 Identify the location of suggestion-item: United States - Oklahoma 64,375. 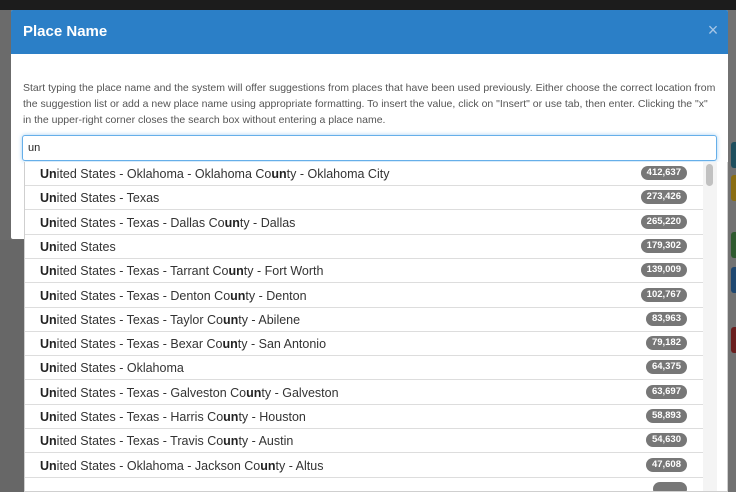
(364, 368).